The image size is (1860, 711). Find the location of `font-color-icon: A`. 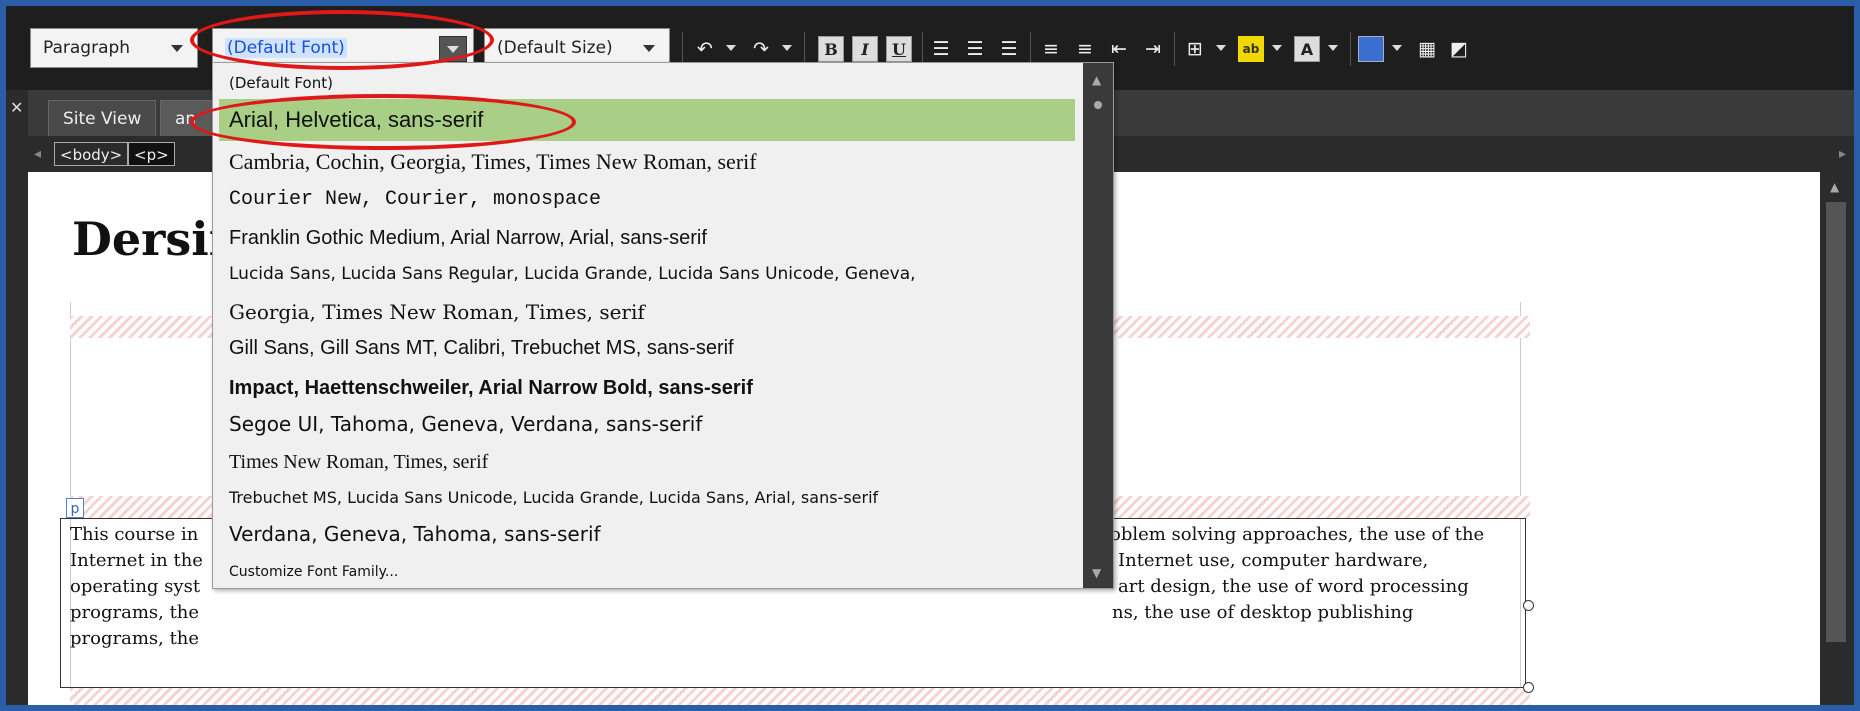

font-color-icon: A is located at coordinates (1307, 49).